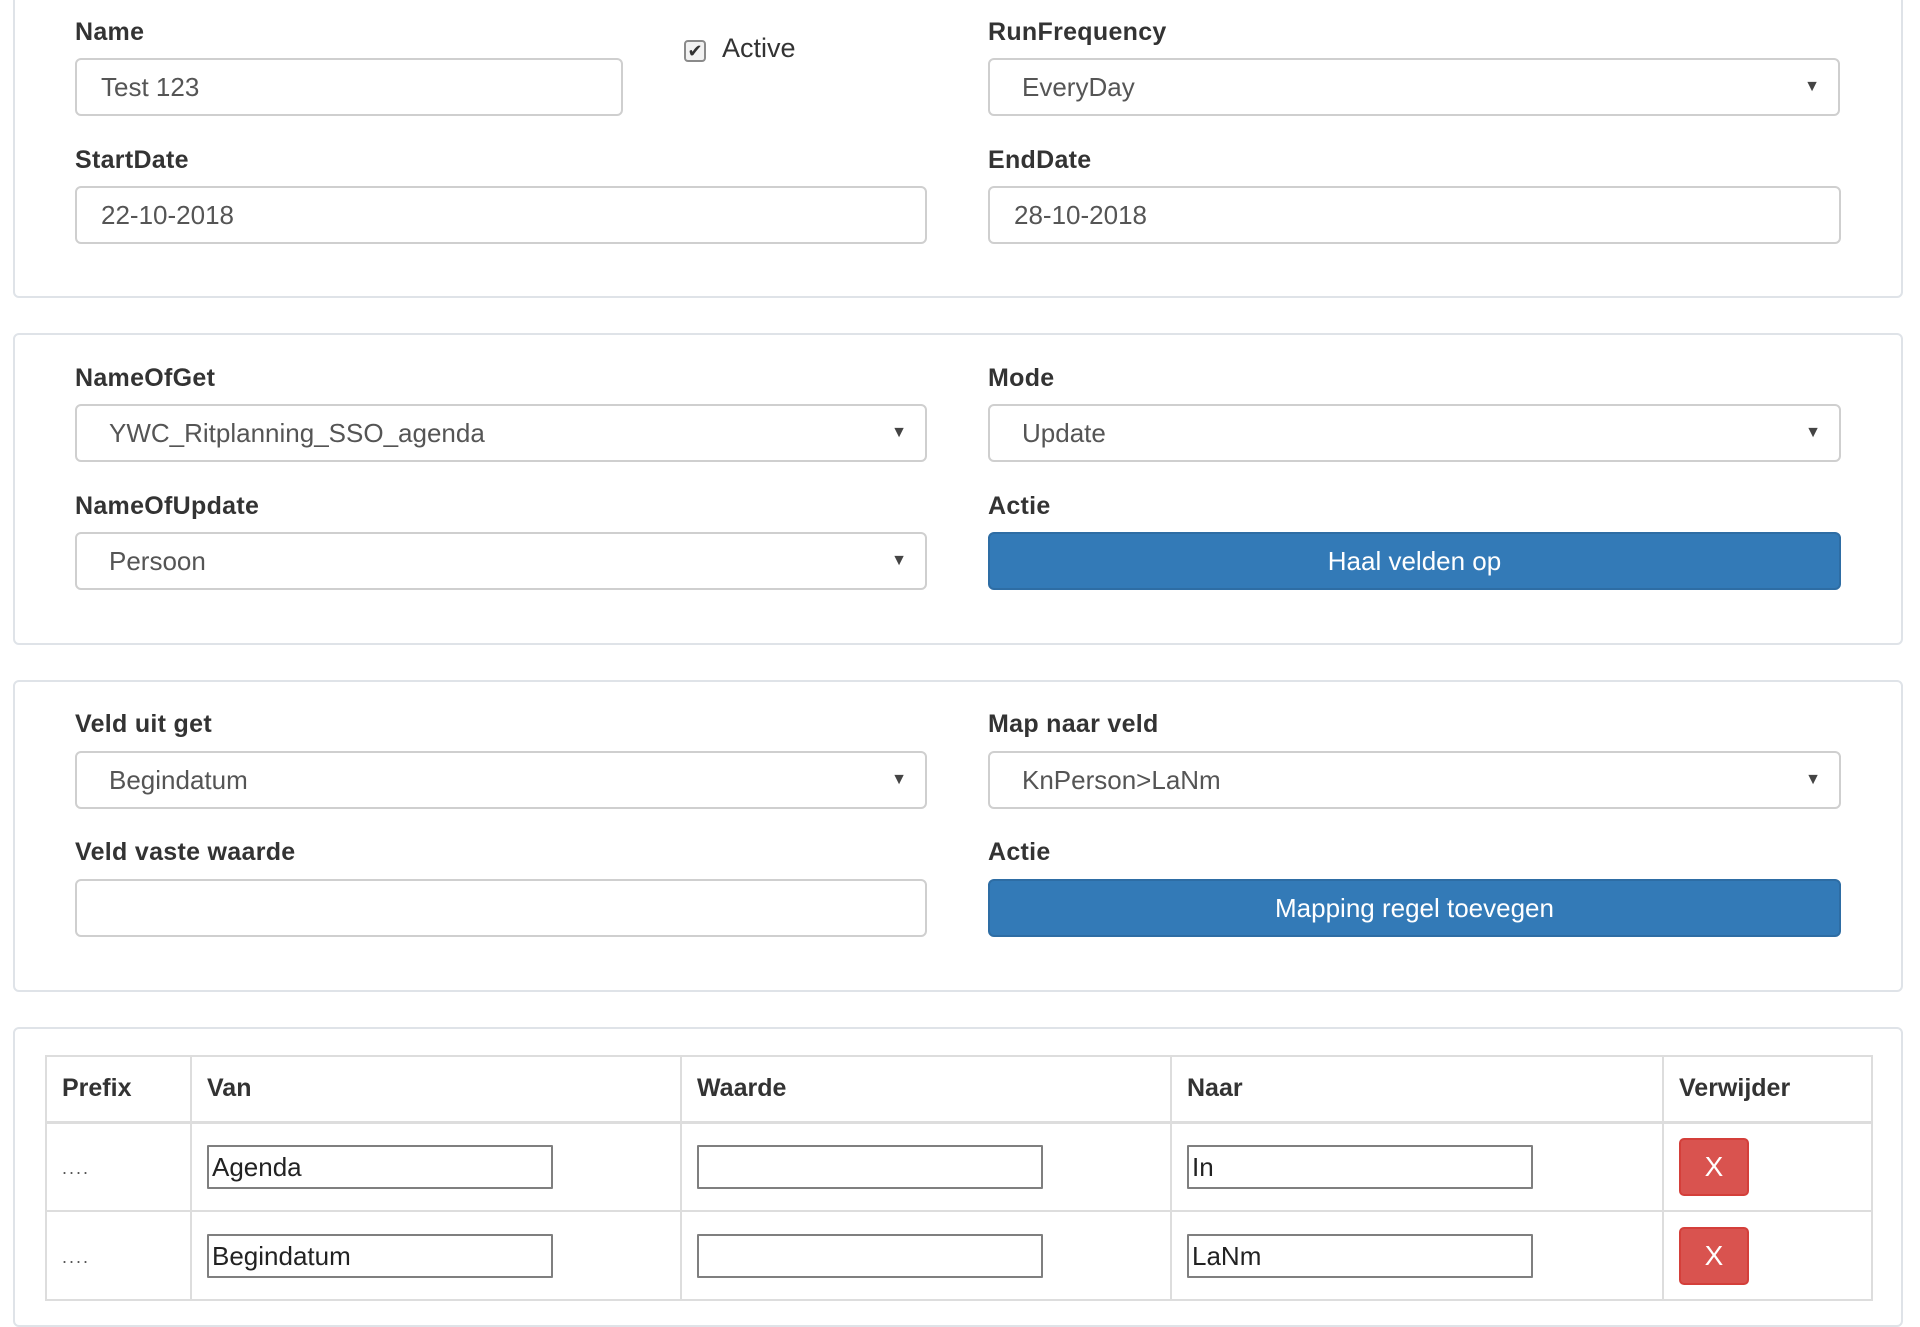 This screenshot has width=1920, height=1327. Describe the element at coordinates (185, 852) in the screenshot. I see `veld-vaste-waarde-label: Veld vaste waarde` at that location.